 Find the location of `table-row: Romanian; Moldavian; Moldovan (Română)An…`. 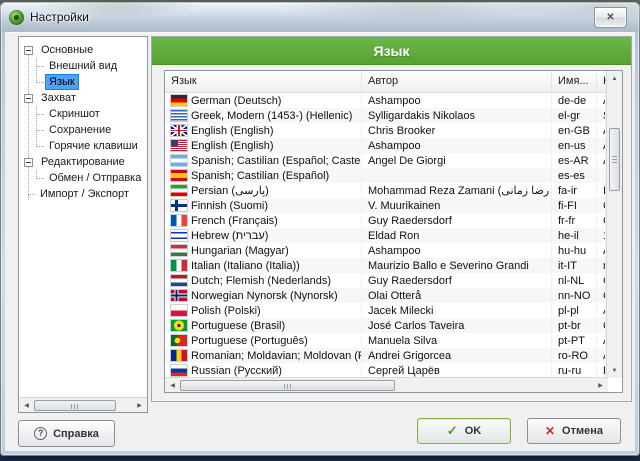

table-row: Romanian; Moldavian; Moldovan (Română)An… is located at coordinates (385, 355).